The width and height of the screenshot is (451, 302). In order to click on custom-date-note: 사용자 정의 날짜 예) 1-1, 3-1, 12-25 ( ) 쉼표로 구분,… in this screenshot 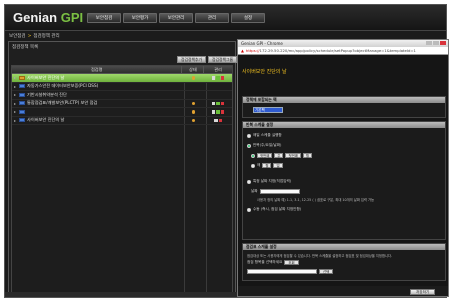, I will do `click(316, 200)`.